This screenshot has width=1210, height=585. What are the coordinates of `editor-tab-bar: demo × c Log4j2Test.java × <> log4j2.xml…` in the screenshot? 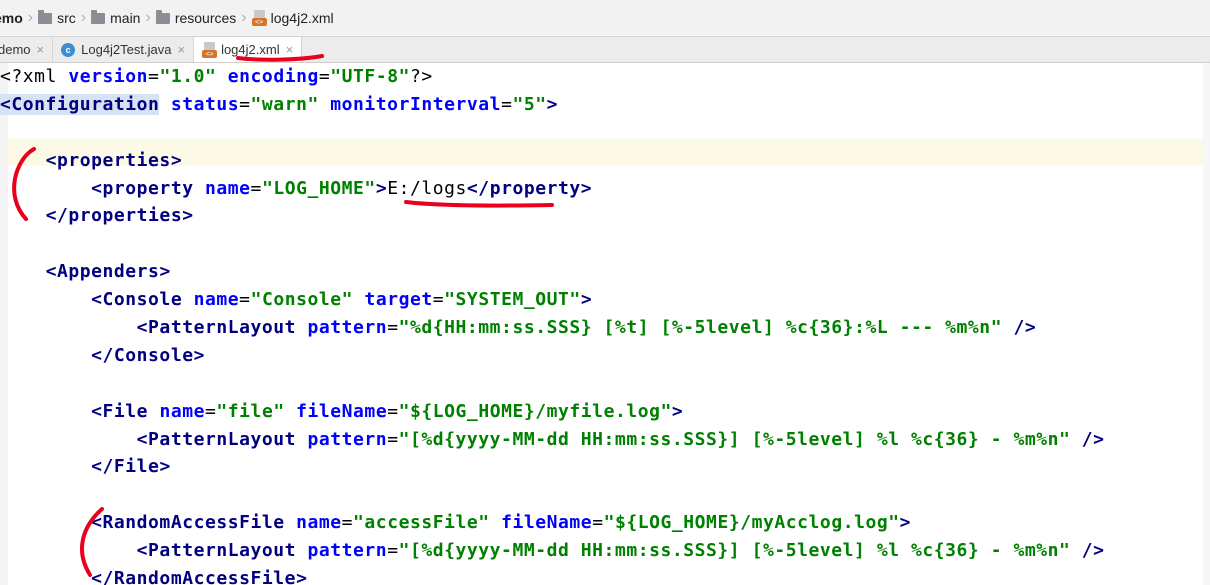 It's located at (605, 50).